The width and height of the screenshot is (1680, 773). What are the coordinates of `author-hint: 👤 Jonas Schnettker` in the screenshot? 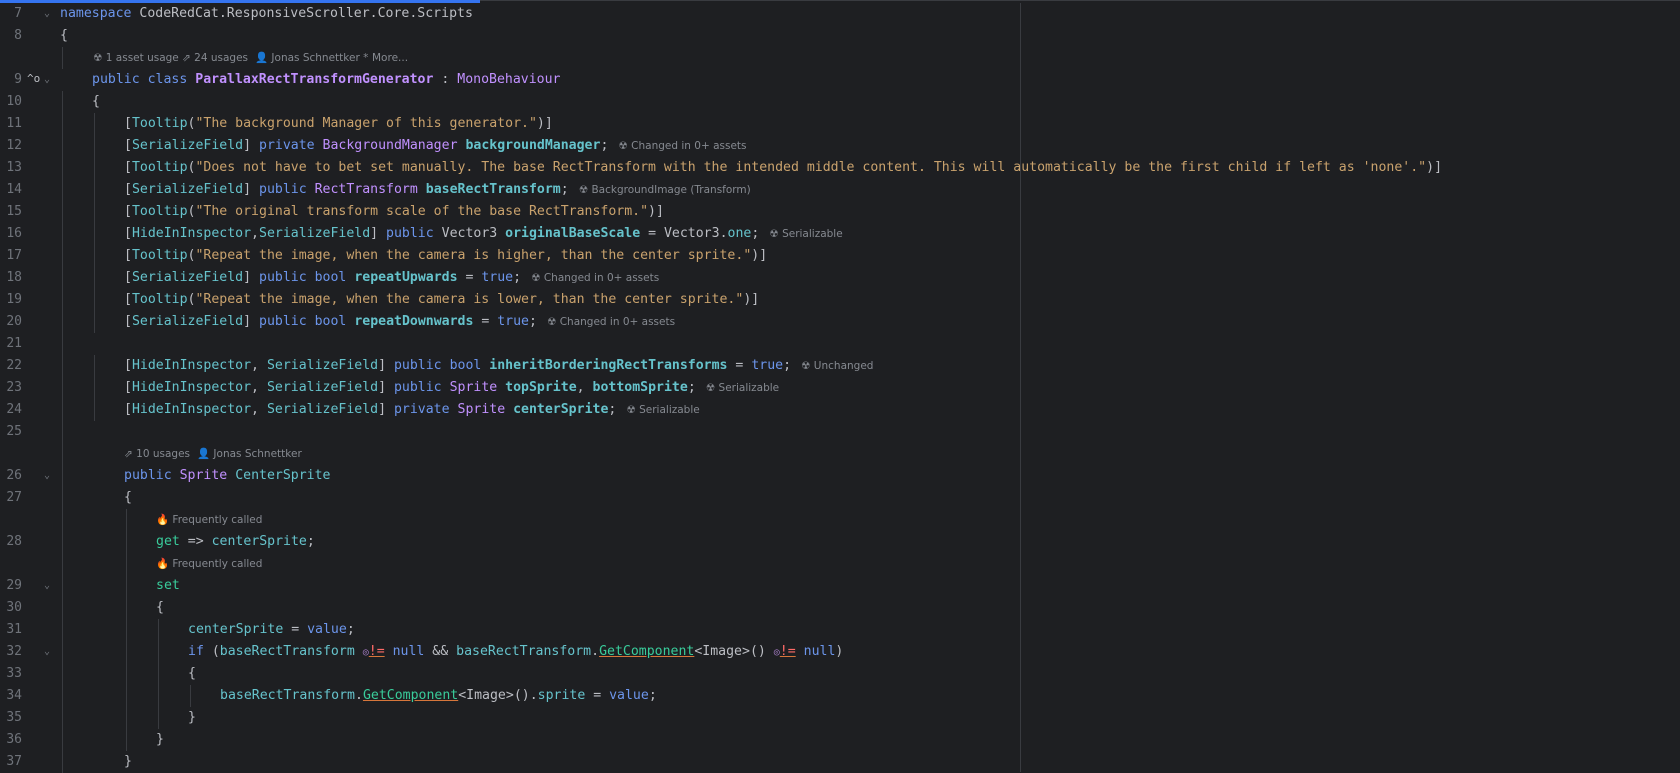 It's located at (249, 454).